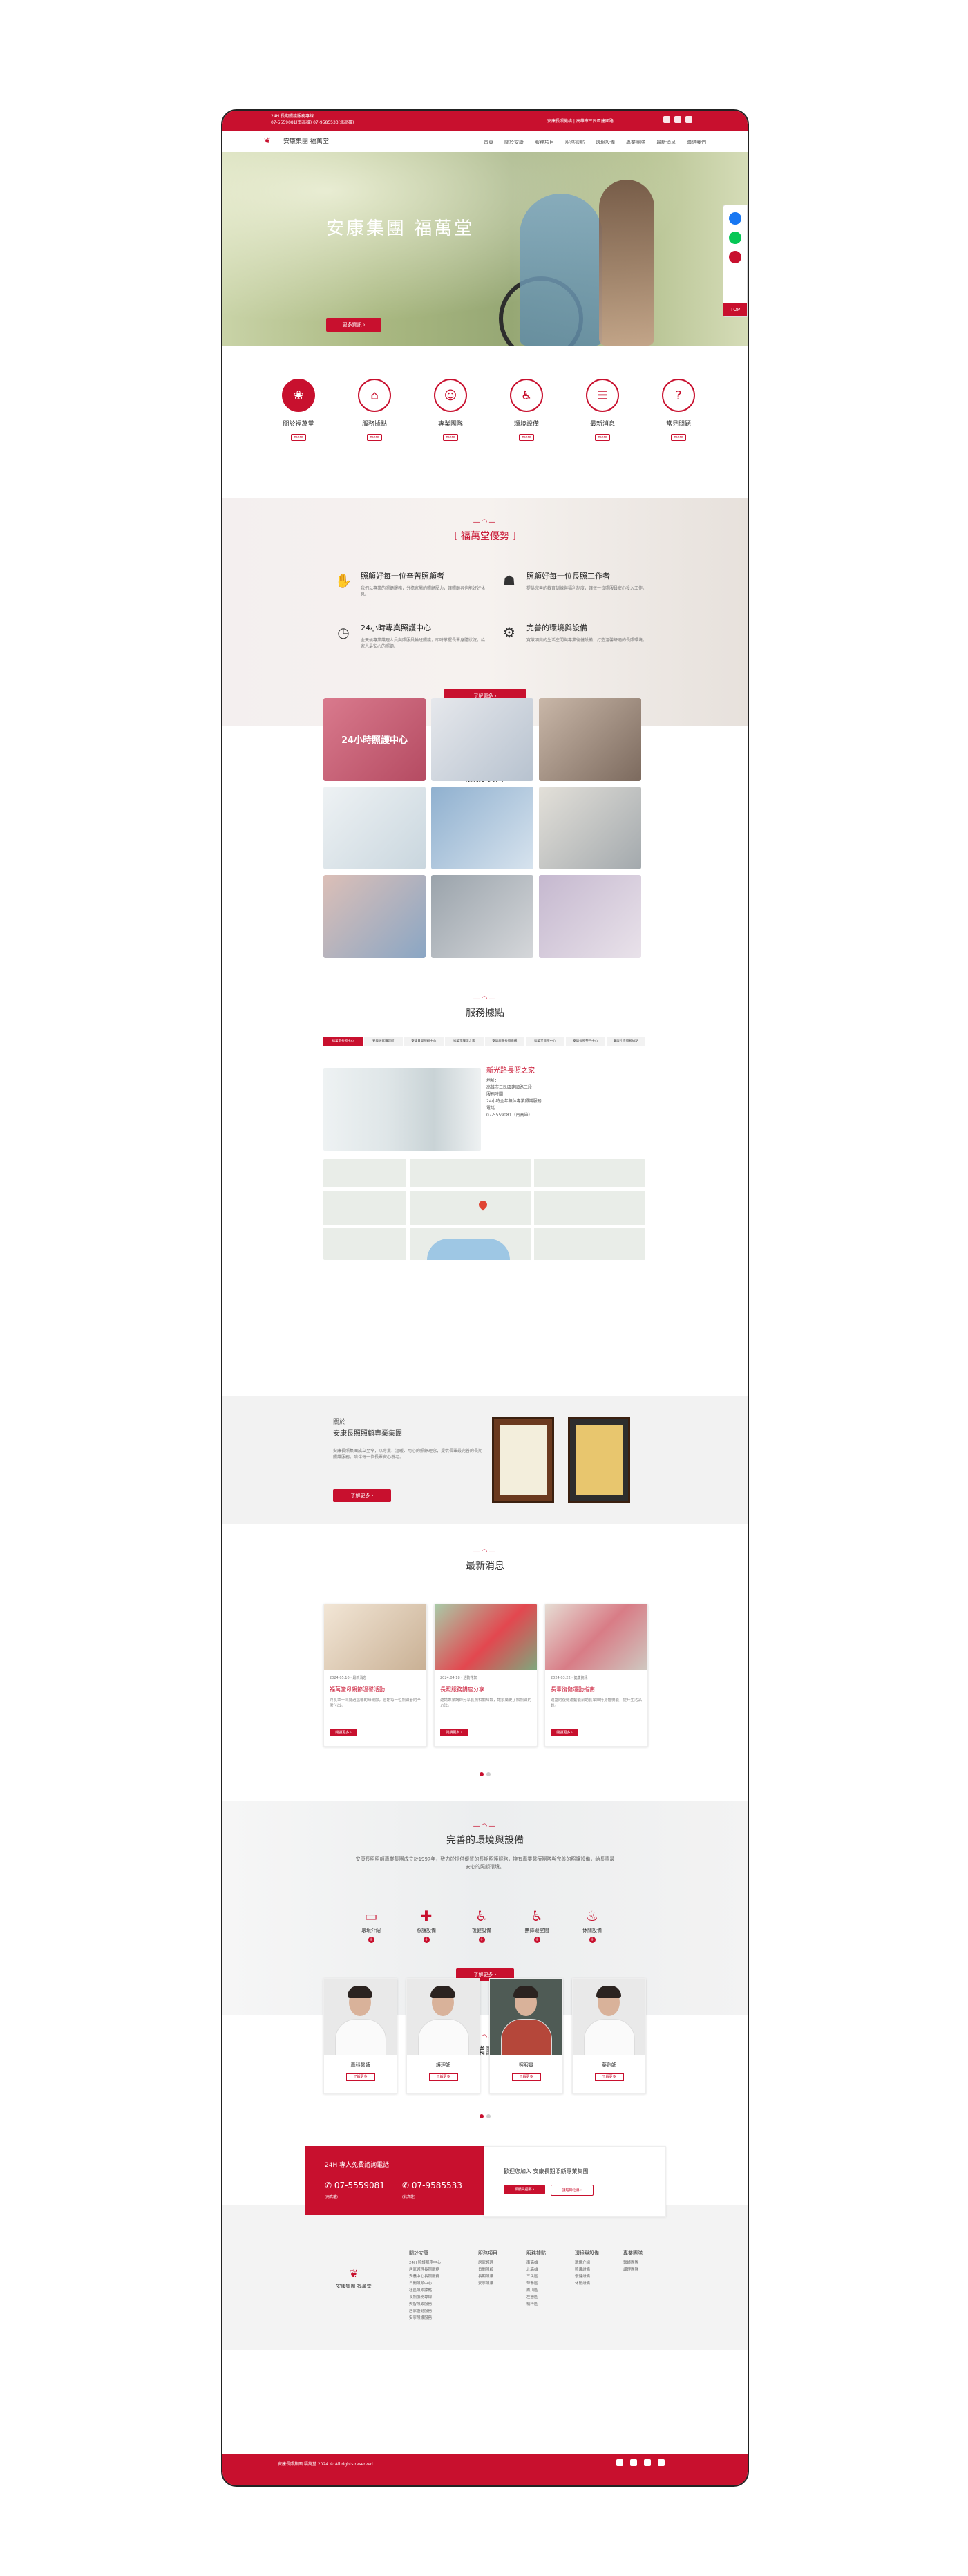 The image size is (968, 2576). I want to click on location-tab: 福萬堂長照中心, so click(343, 1041).